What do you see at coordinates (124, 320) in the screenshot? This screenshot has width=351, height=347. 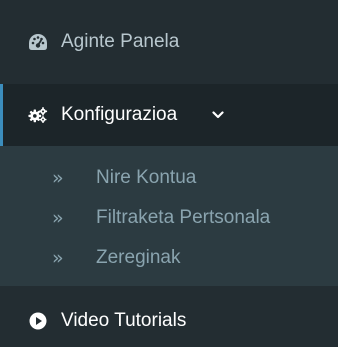 I see `sidebar-item-label: Video Tutorials` at bounding box center [124, 320].